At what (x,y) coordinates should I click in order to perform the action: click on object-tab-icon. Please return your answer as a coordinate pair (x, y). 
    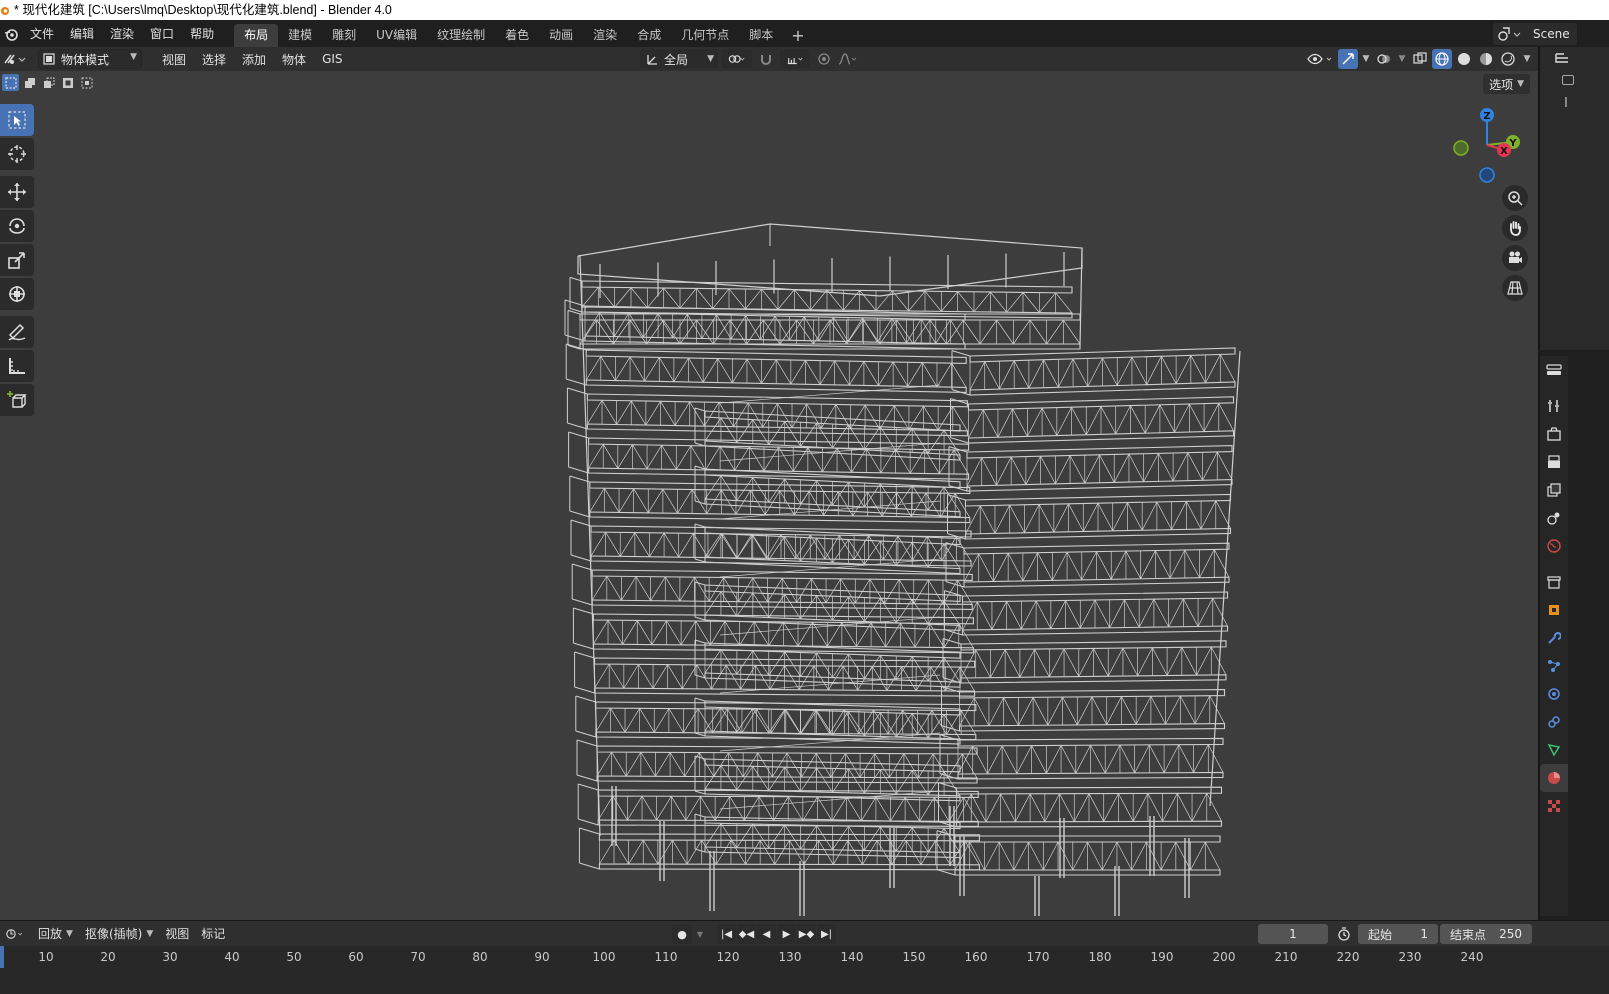
    Looking at the image, I should click on (1554, 610).